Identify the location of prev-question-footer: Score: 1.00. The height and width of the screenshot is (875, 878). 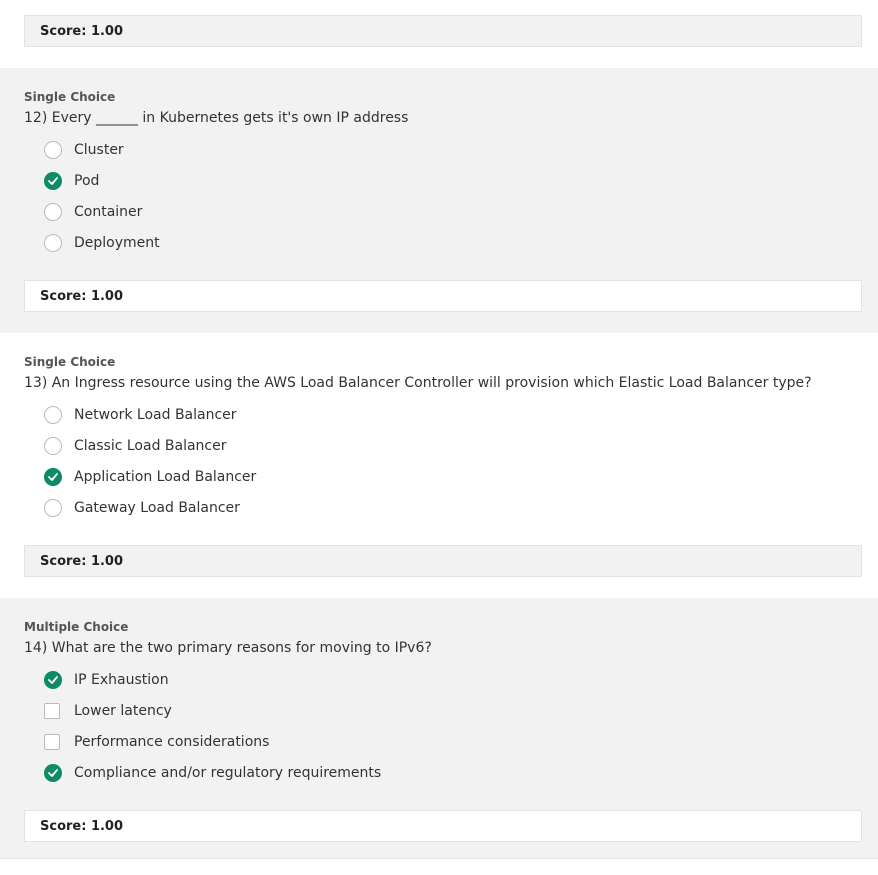
(439, 34).